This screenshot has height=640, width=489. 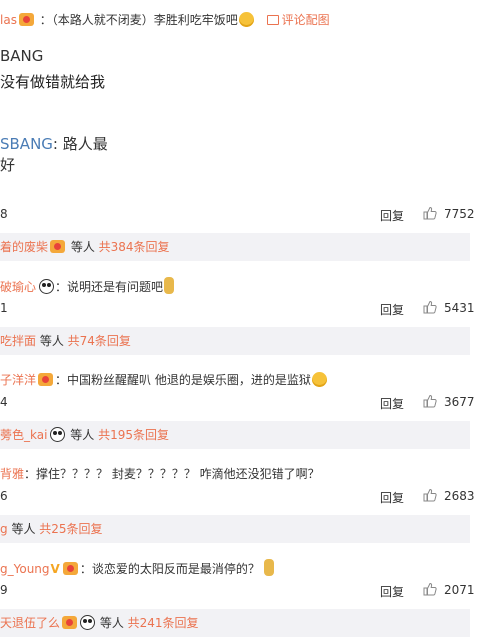 What do you see at coordinates (12, 474) in the screenshot?
I see `comment-username: 背雅` at bounding box center [12, 474].